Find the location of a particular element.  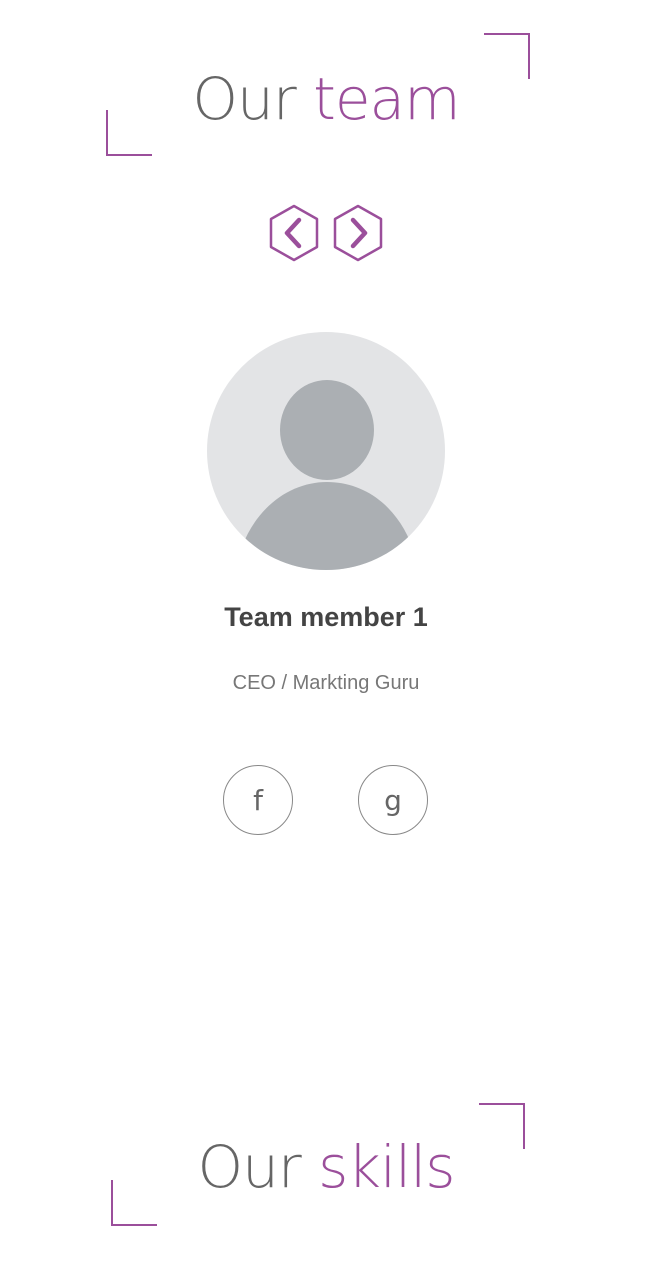

carousel-prev-button is located at coordinates (294, 233).